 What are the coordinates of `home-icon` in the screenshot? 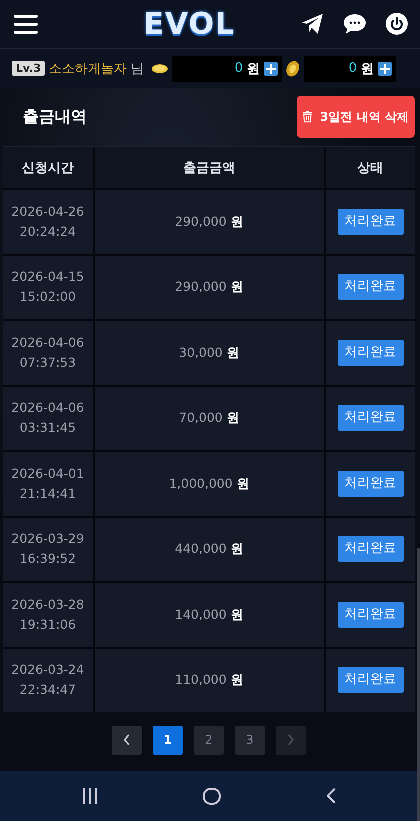 It's located at (212, 796).